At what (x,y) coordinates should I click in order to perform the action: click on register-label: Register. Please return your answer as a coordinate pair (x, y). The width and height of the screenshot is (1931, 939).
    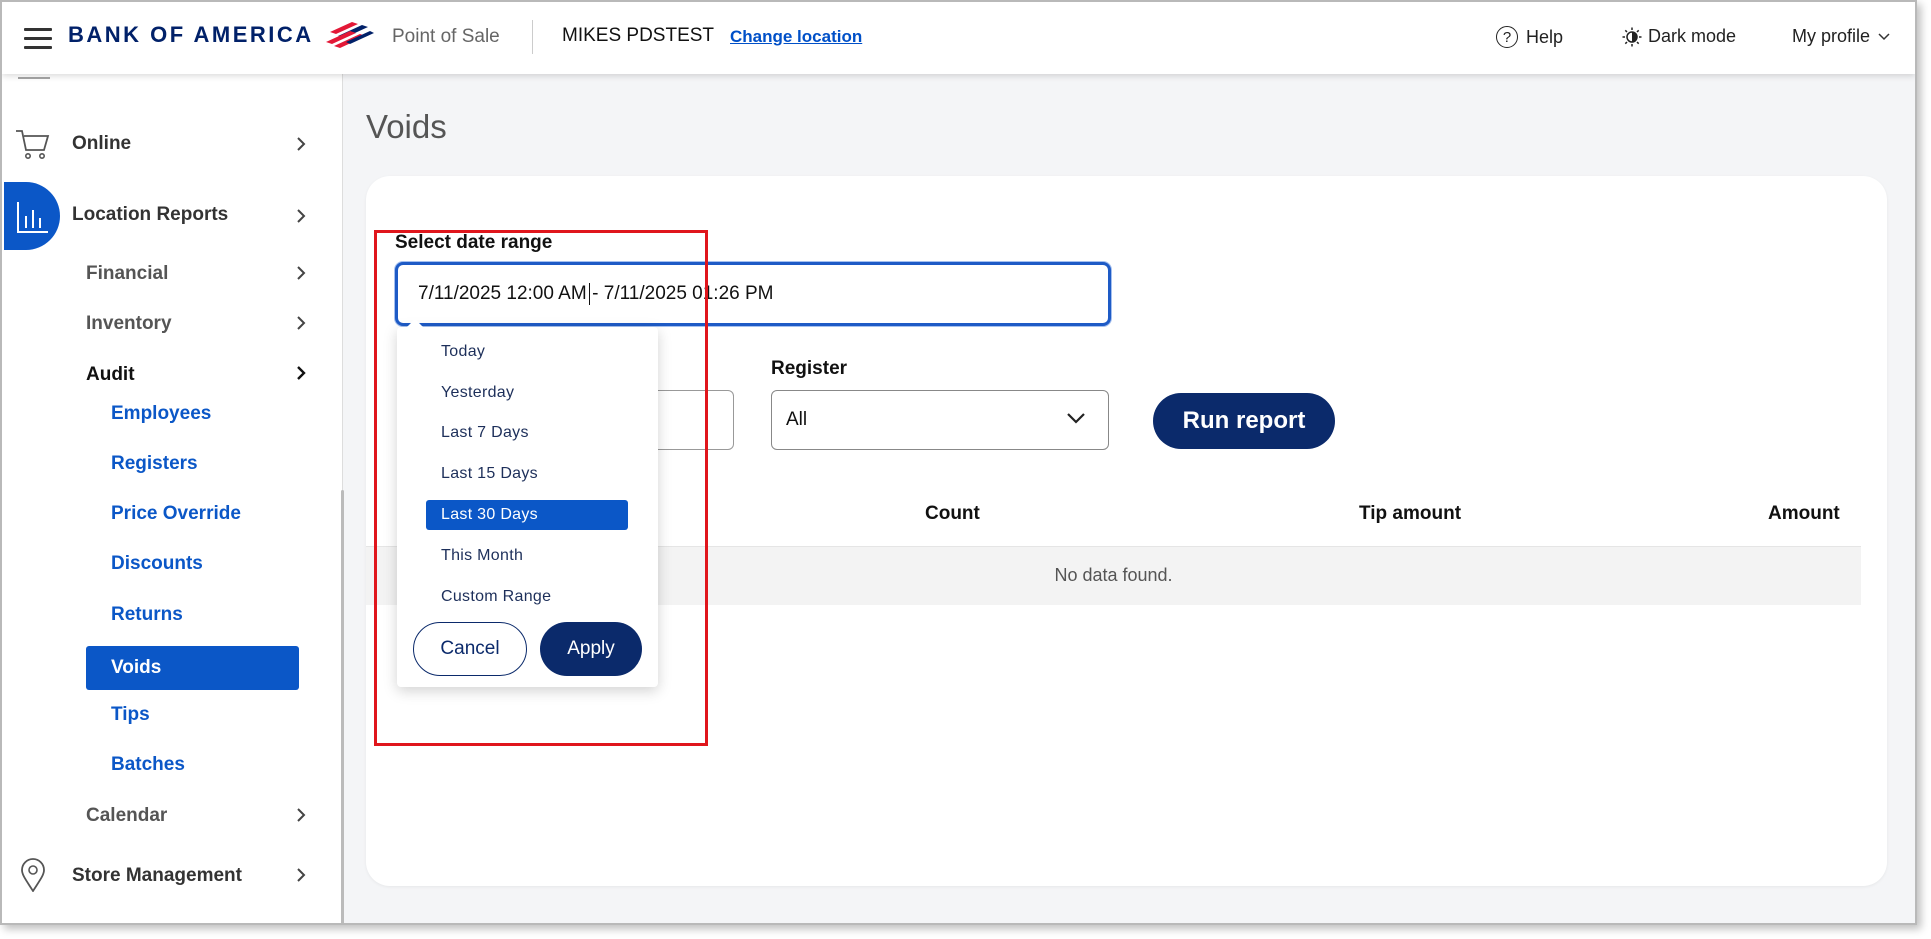
    Looking at the image, I should click on (809, 368).